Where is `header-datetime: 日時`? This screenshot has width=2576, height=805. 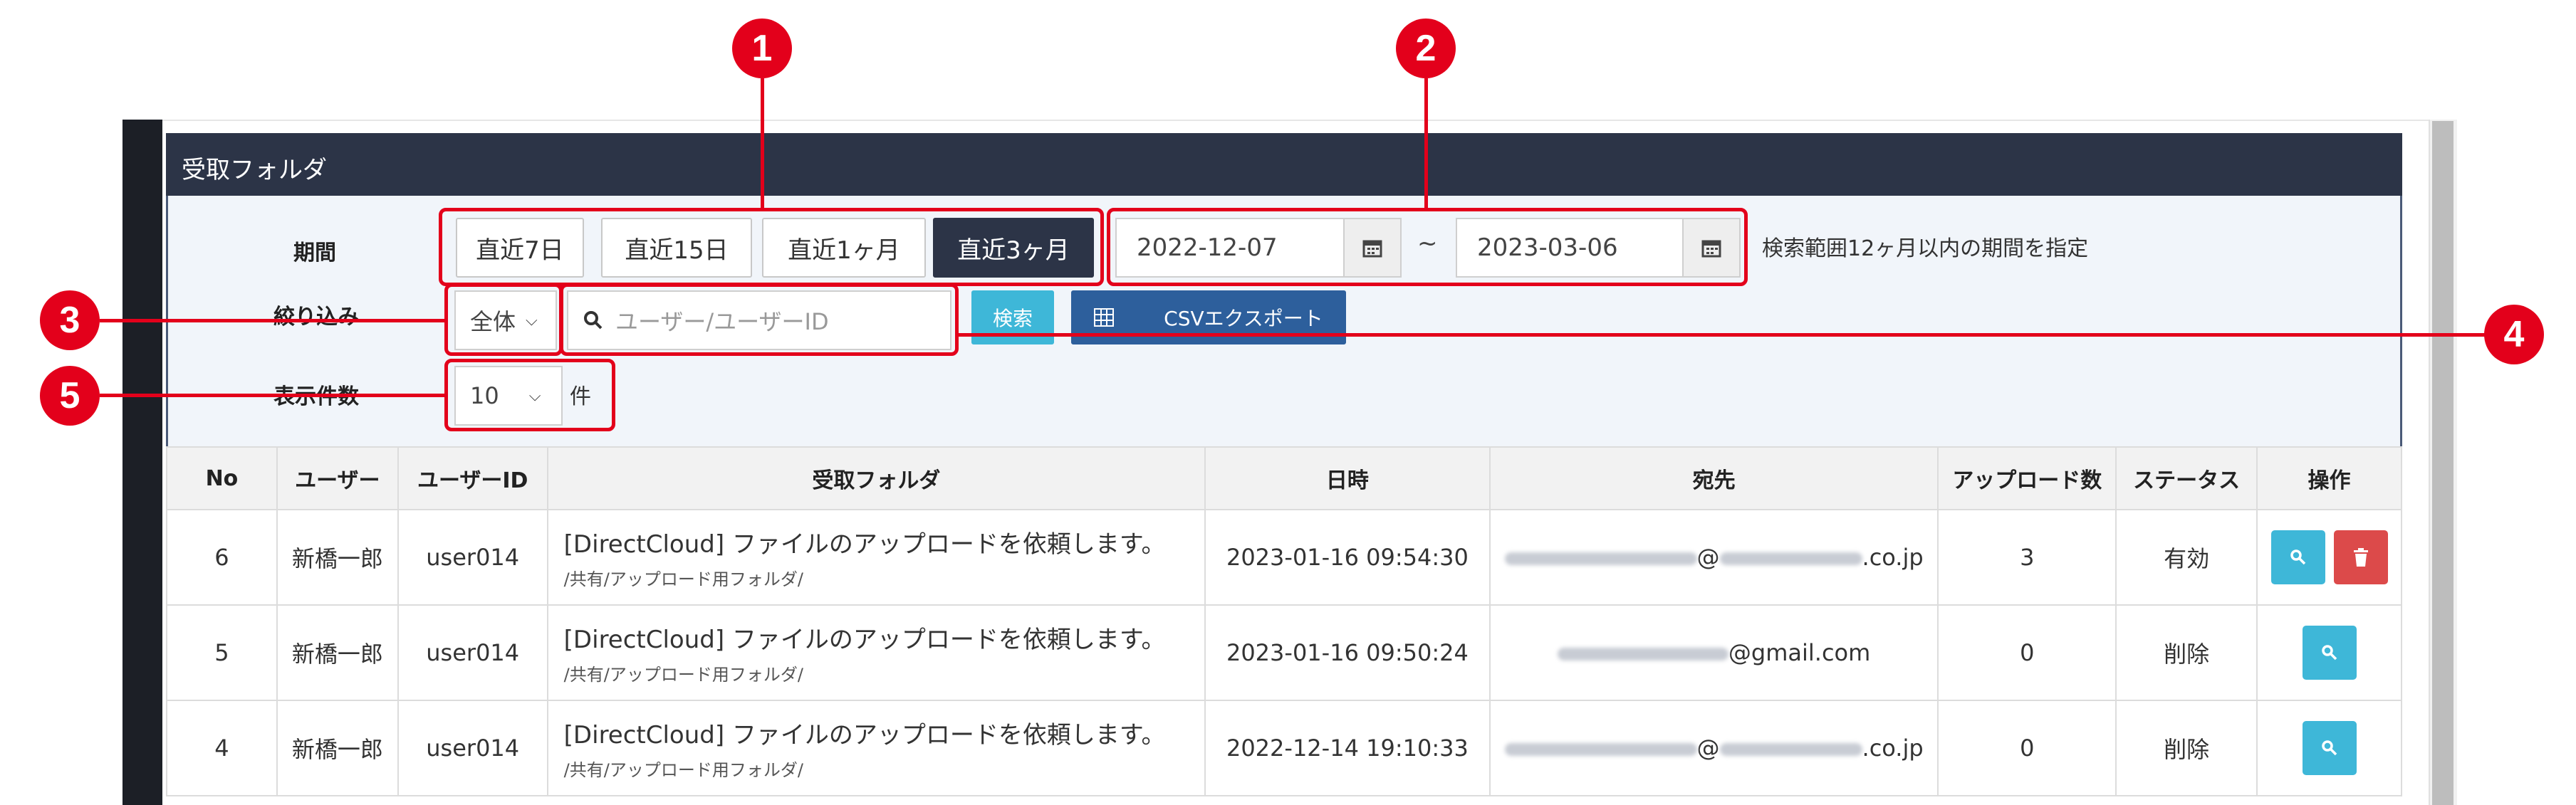 header-datetime: 日時 is located at coordinates (1347, 478).